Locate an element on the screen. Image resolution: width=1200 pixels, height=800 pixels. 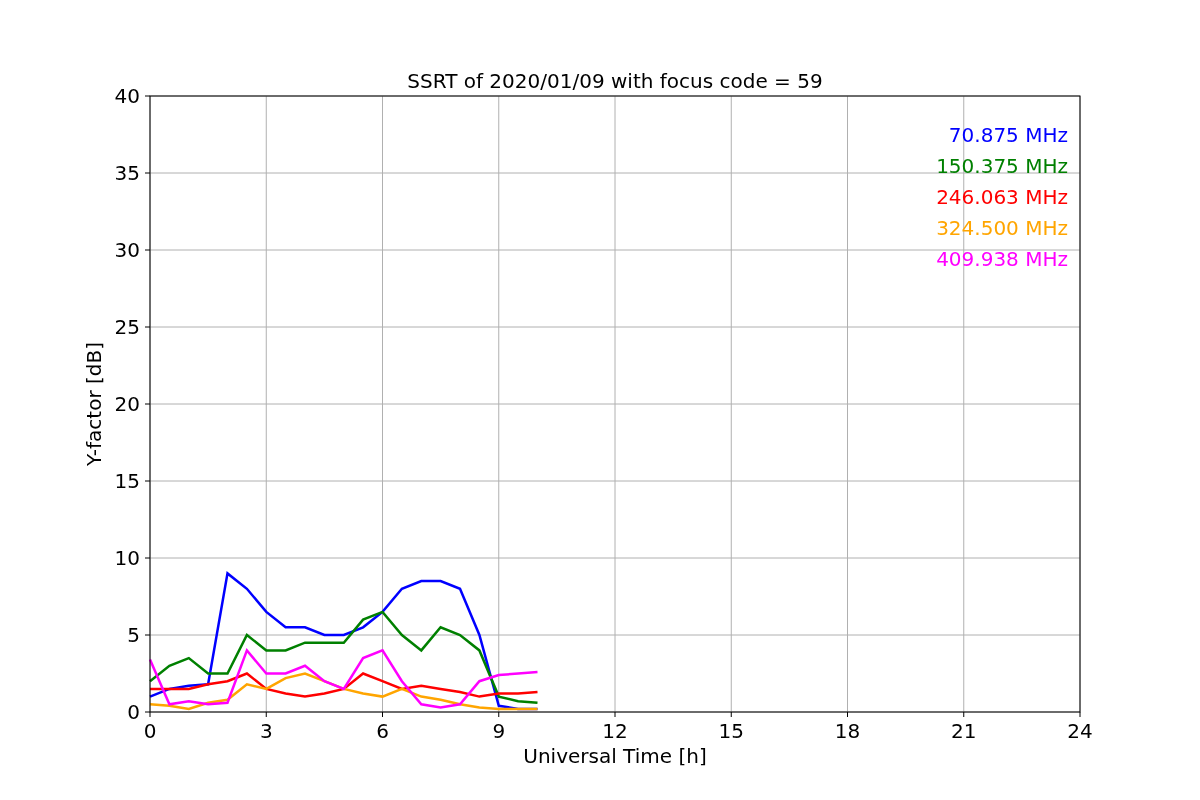
legend-label: 324.500 MHz is located at coordinates (1002, 228).